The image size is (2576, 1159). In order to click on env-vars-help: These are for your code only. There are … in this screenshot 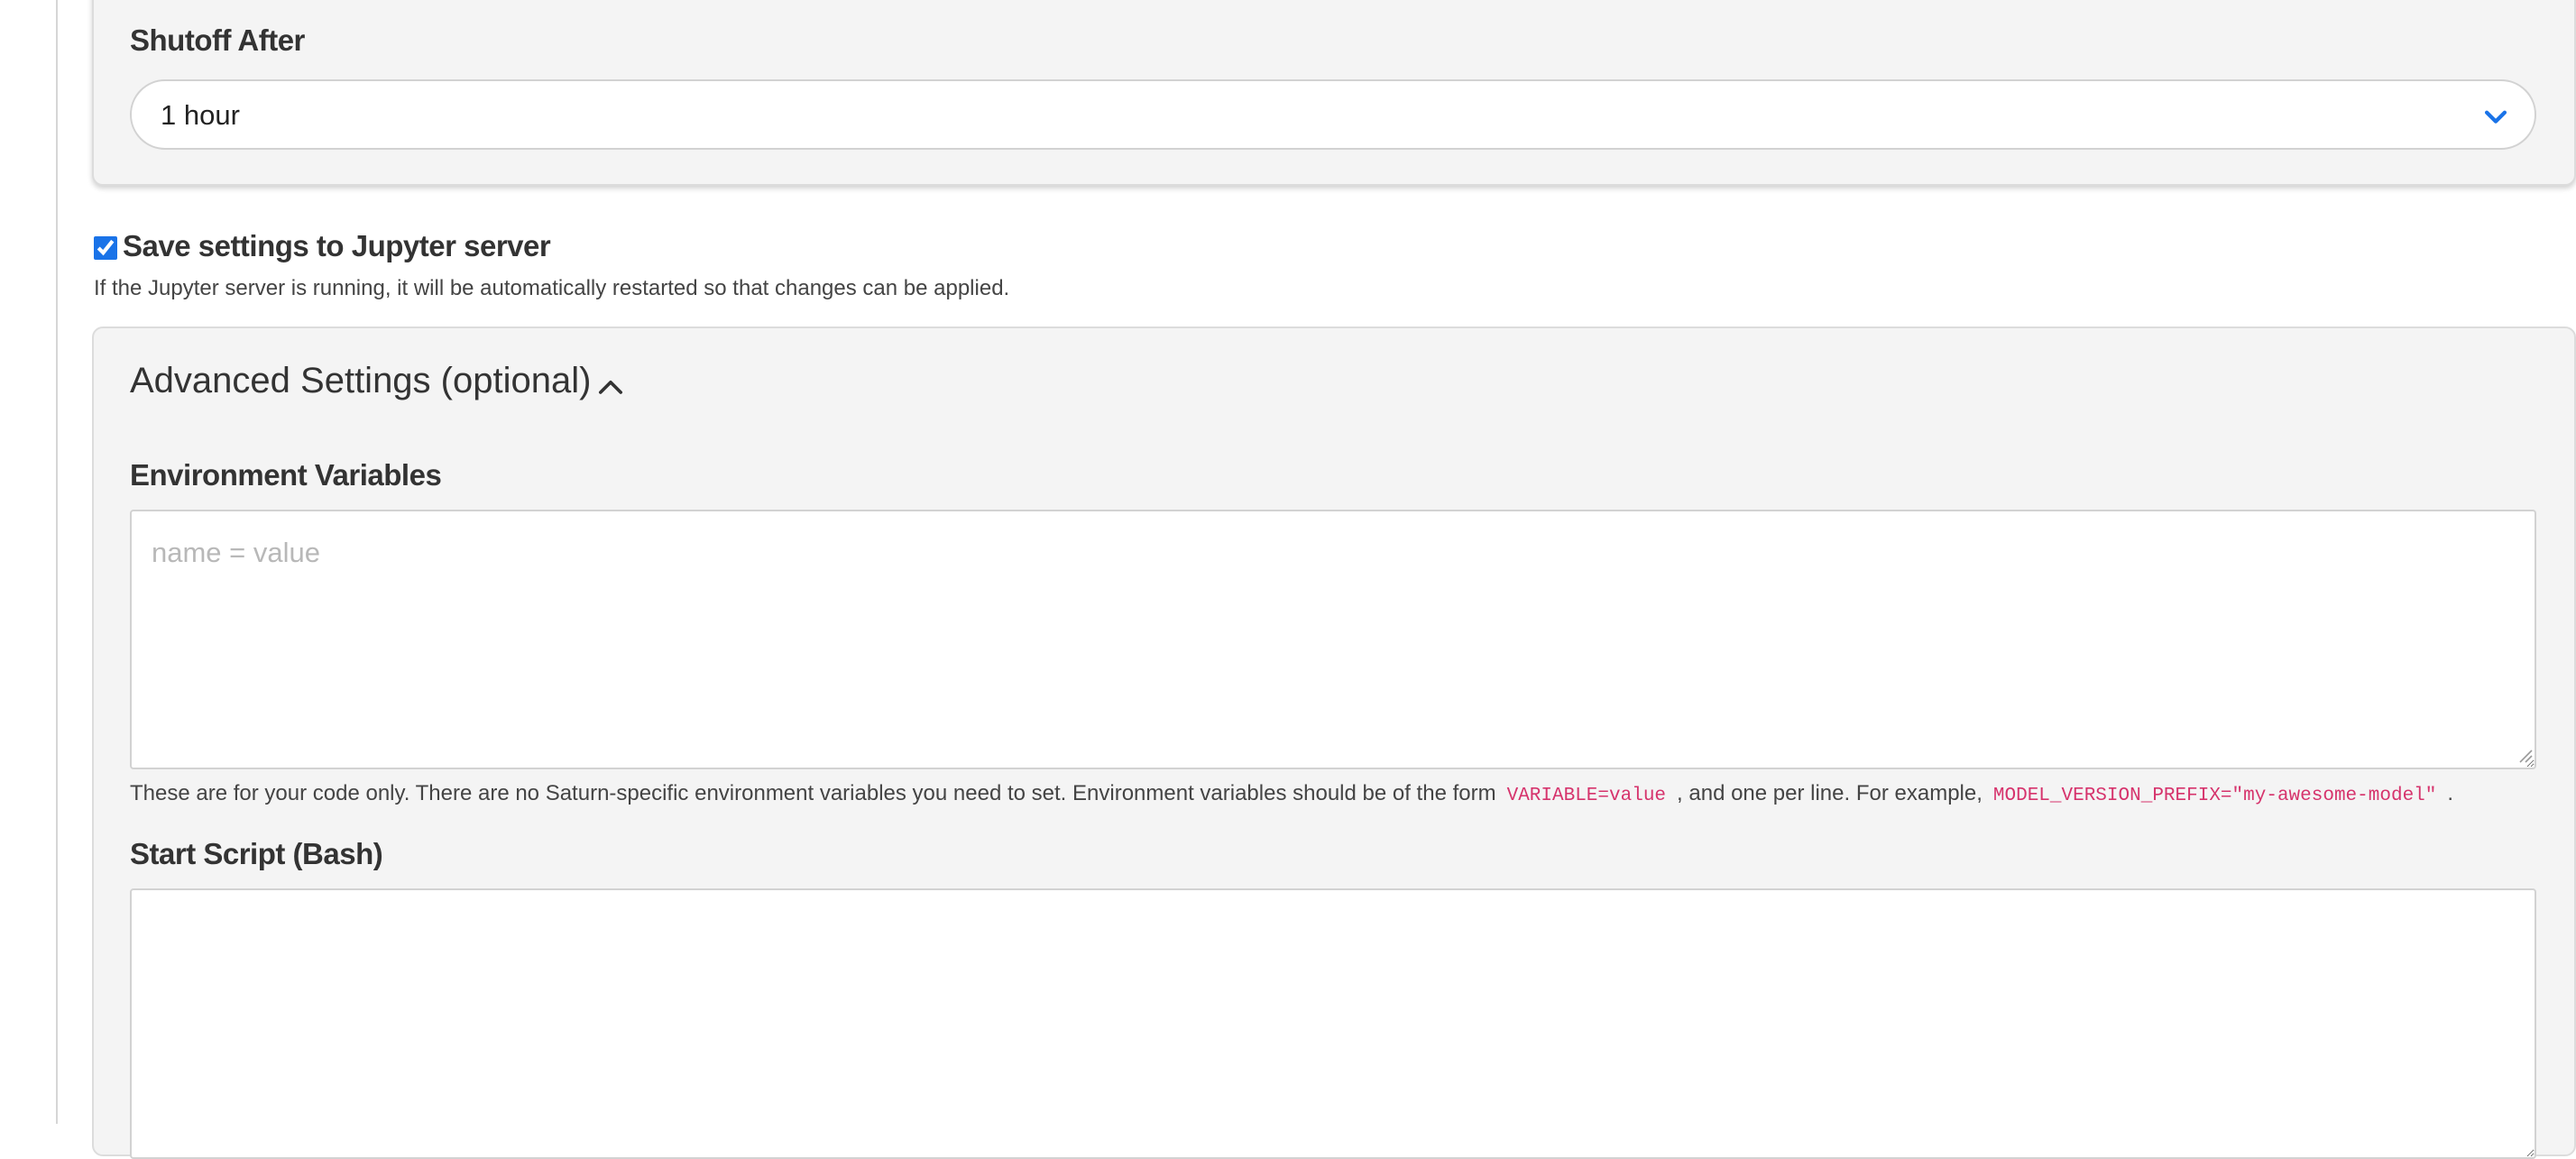, I will do `click(1291, 793)`.